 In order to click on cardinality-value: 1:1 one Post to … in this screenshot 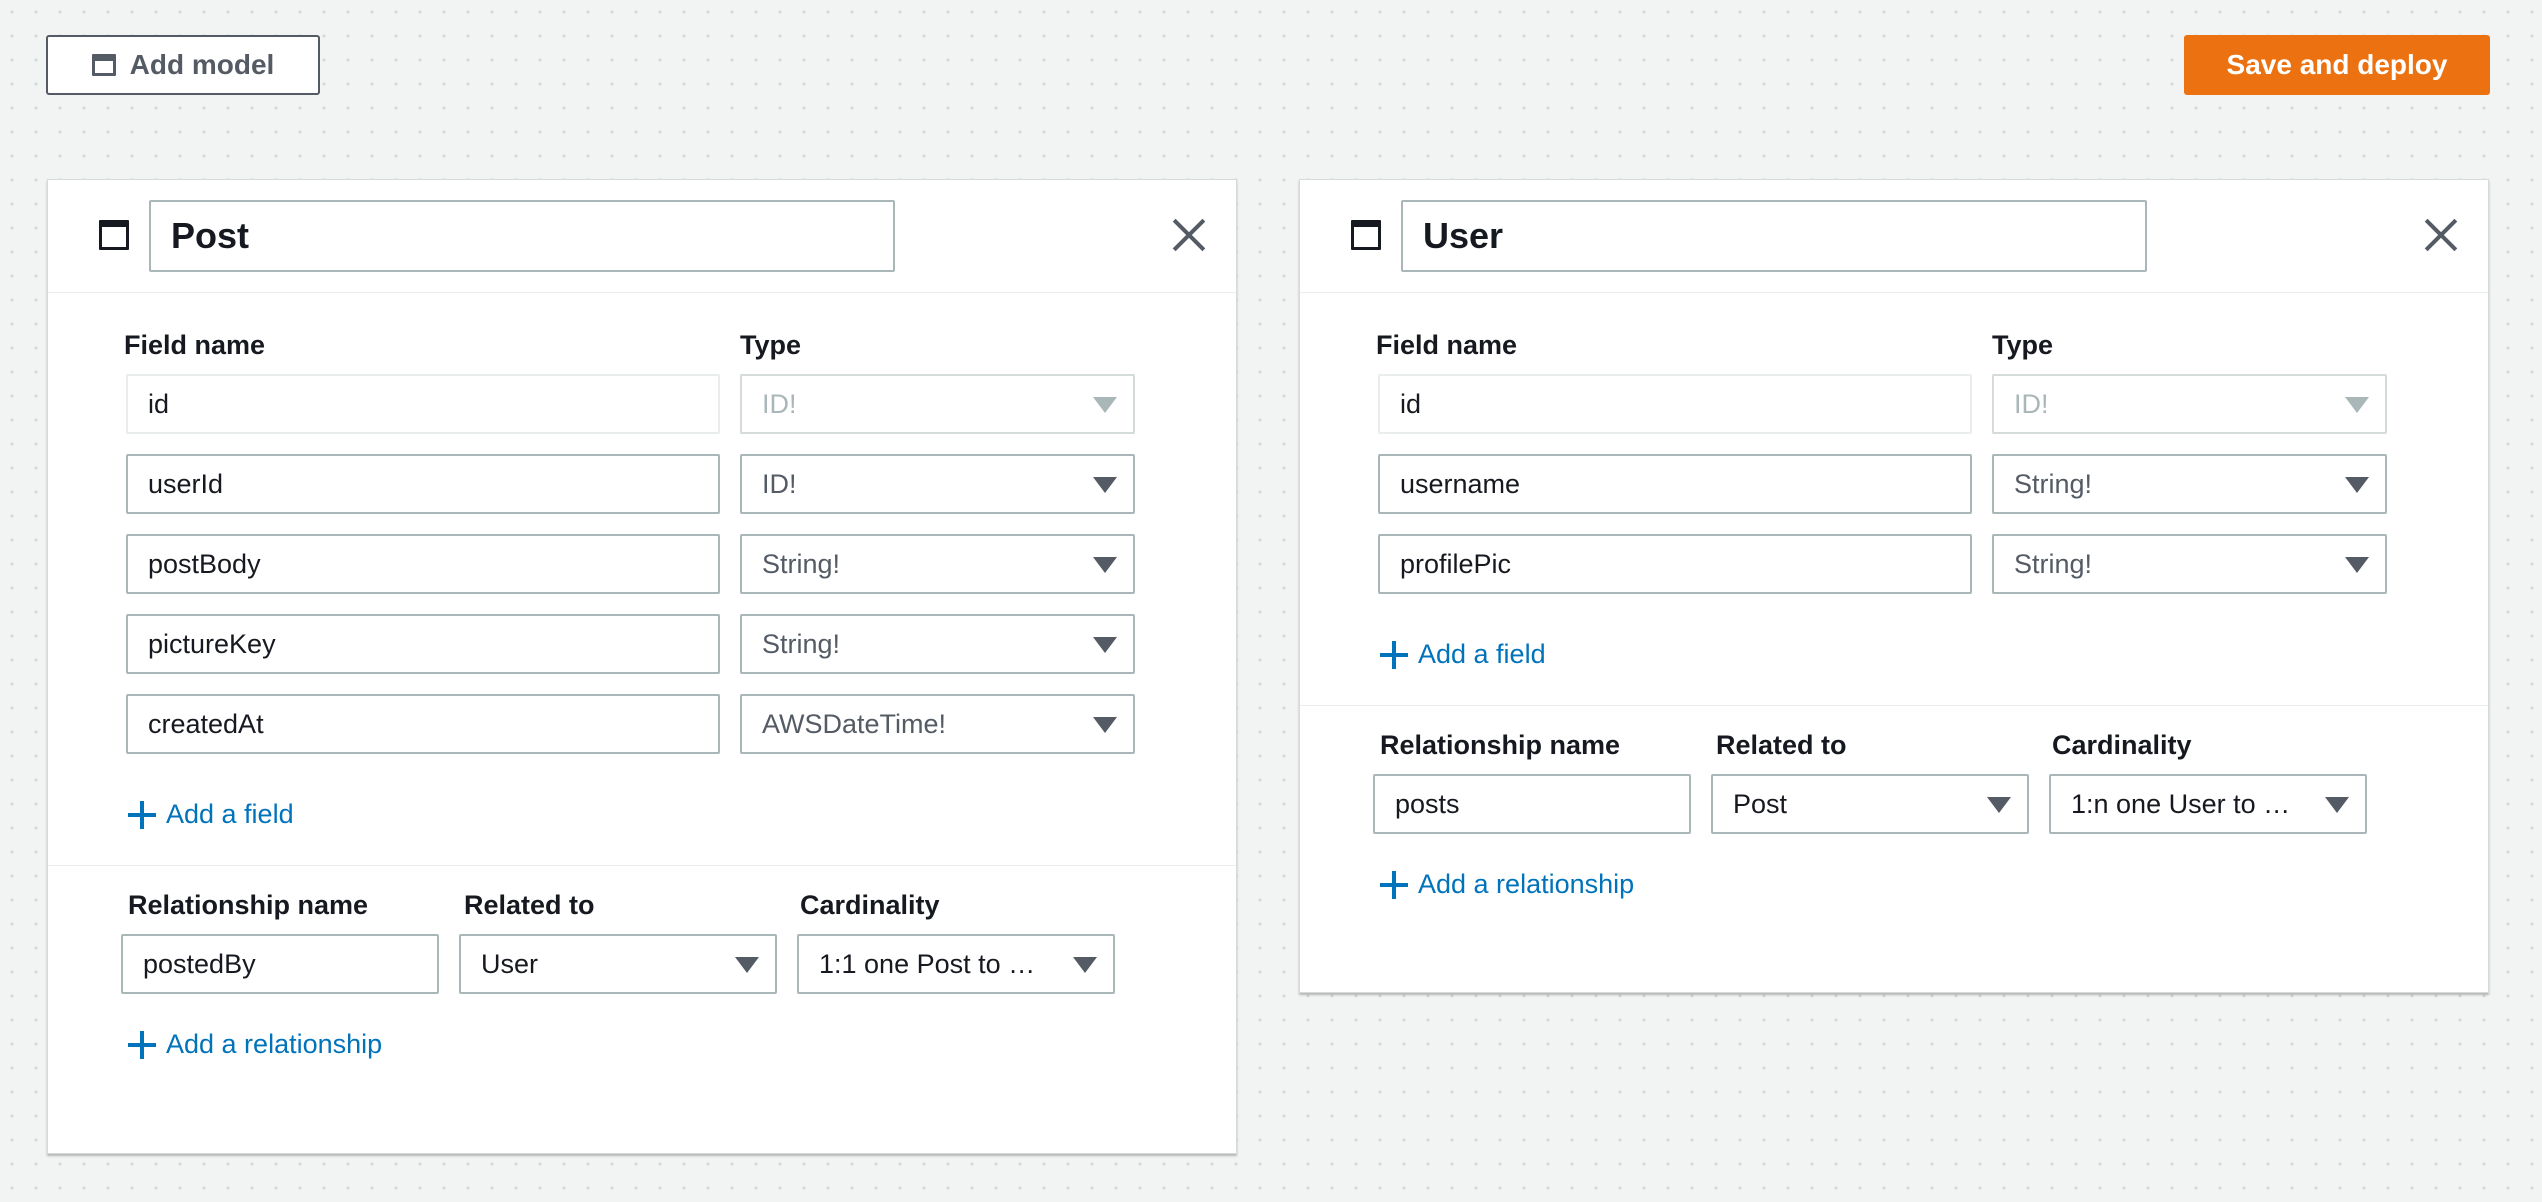, I will do `click(927, 963)`.